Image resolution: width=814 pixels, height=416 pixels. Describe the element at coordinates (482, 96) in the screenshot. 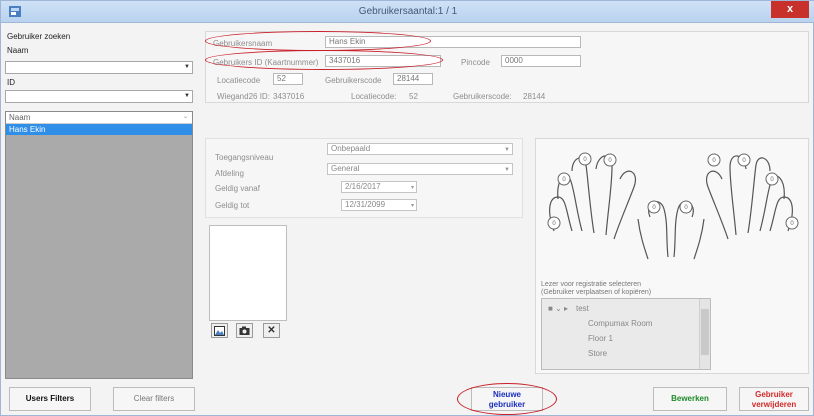

I see `usercode-readonly-label: Gebruikerscode:` at that location.